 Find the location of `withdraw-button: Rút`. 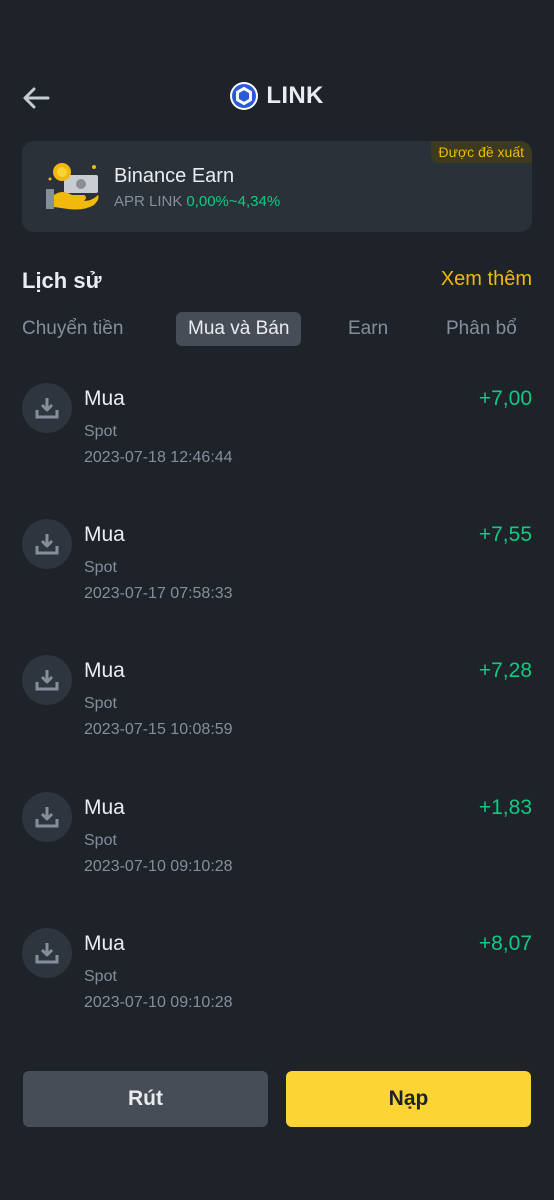

withdraw-button: Rút is located at coordinates (145, 1099).